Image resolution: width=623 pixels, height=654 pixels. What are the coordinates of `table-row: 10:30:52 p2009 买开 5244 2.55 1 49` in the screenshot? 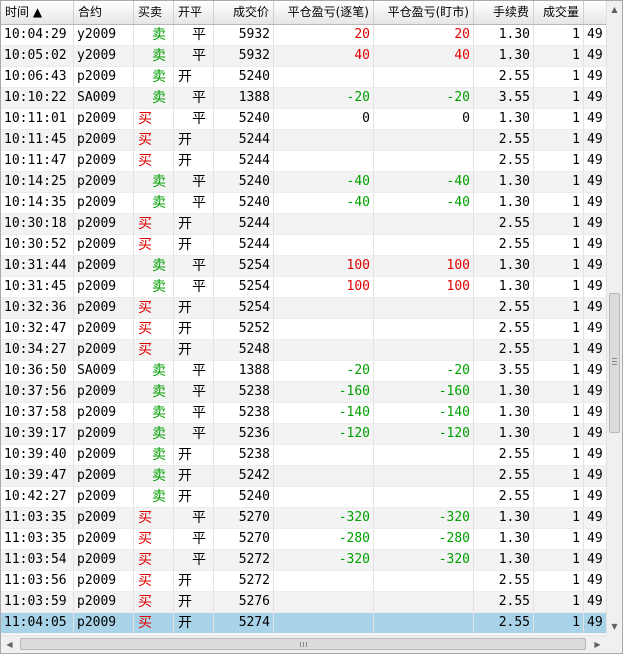 It's located at (303, 245).